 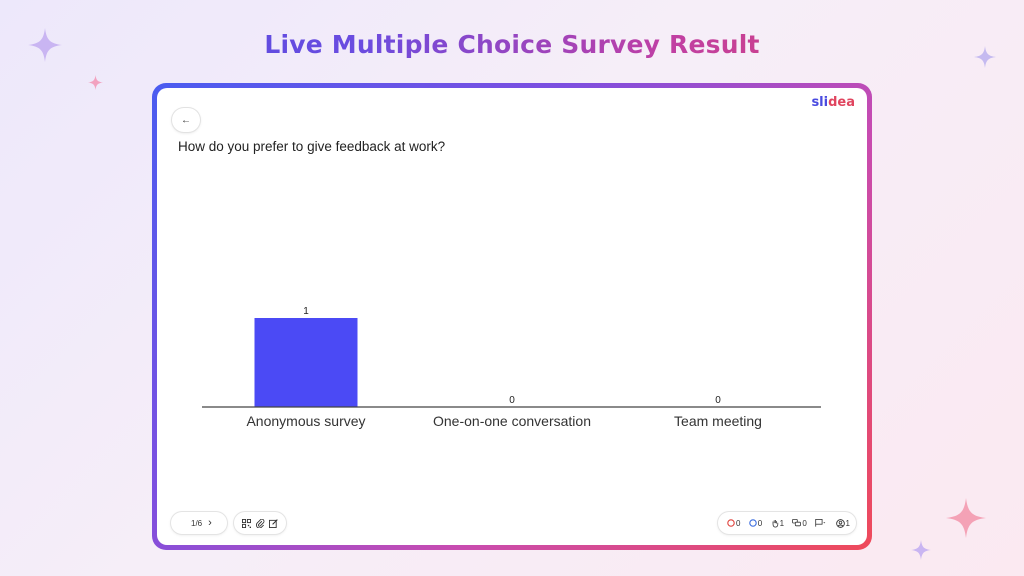 What do you see at coordinates (246, 523) in the screenshot?
I see `qr-code-icon` at bounding box center [246, 523].